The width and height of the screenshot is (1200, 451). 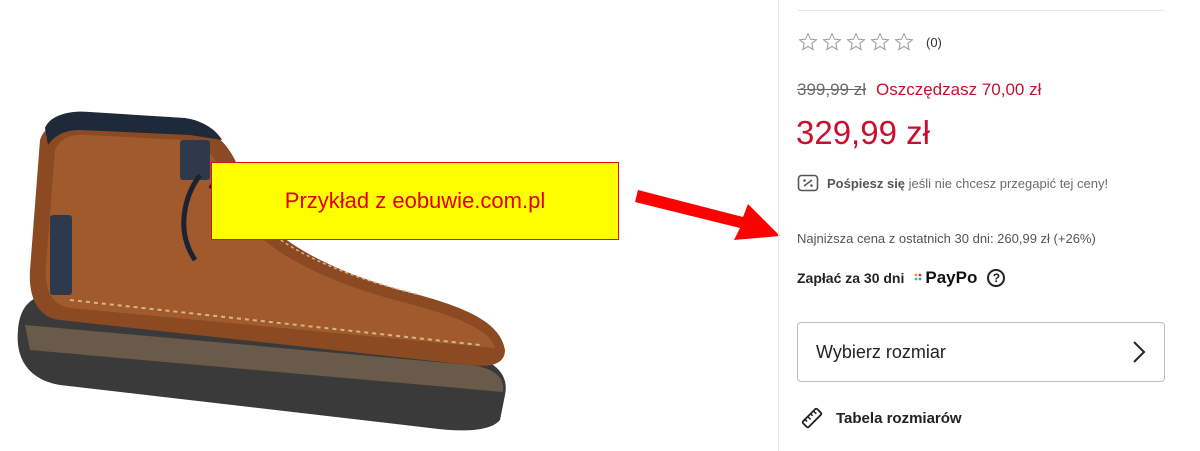 I want to click on top-divider, so click(x=981, y=10).